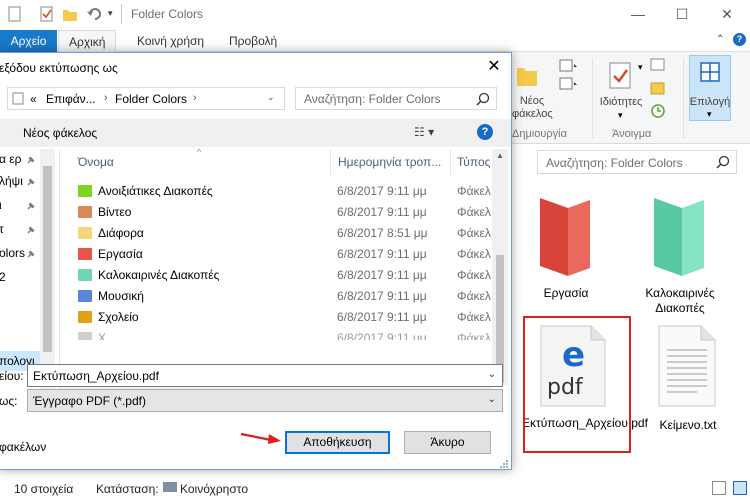  What do you see at coordinates (60, 133) in the screenshot?
I see `new-folder-button: Νέος φάκελος` at bounding box center [60, 133].